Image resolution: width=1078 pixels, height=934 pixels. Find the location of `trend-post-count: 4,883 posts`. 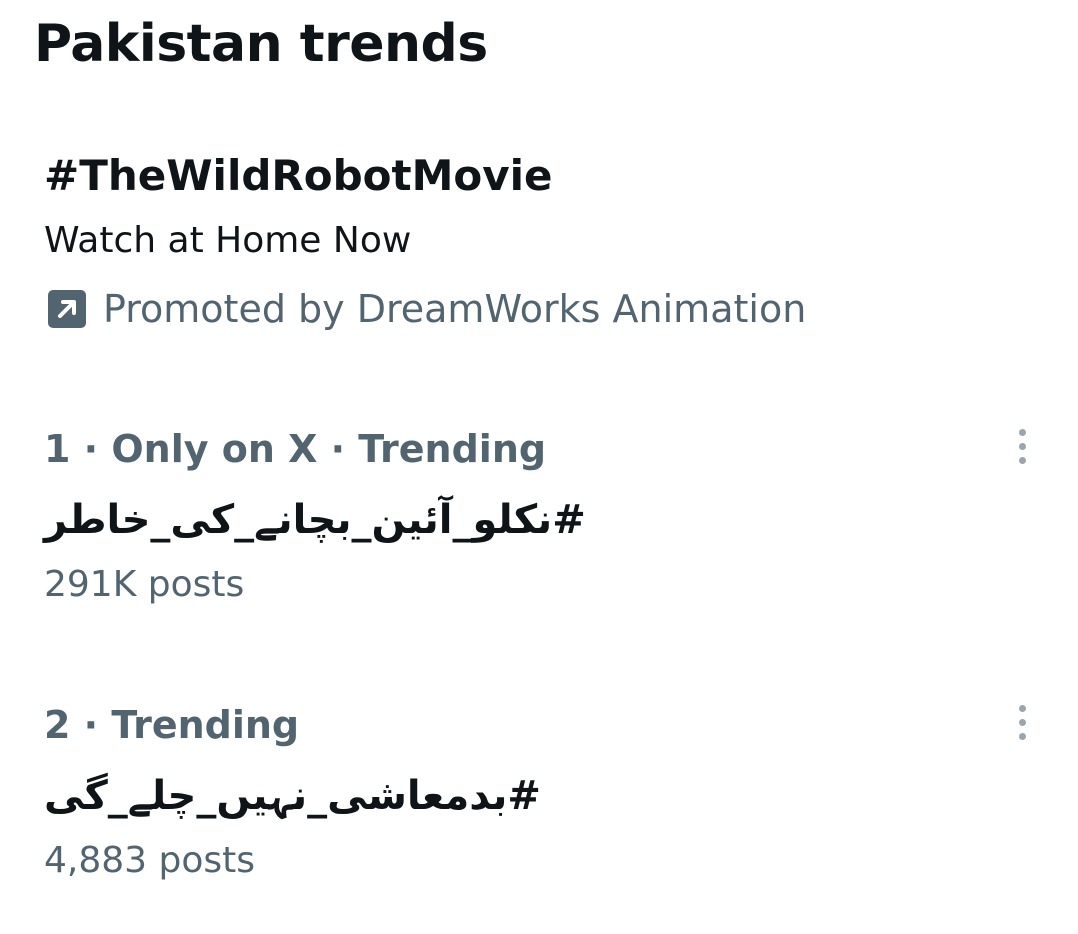

trend-post-count: 4,883 posts is located at coordinates (150, 860).